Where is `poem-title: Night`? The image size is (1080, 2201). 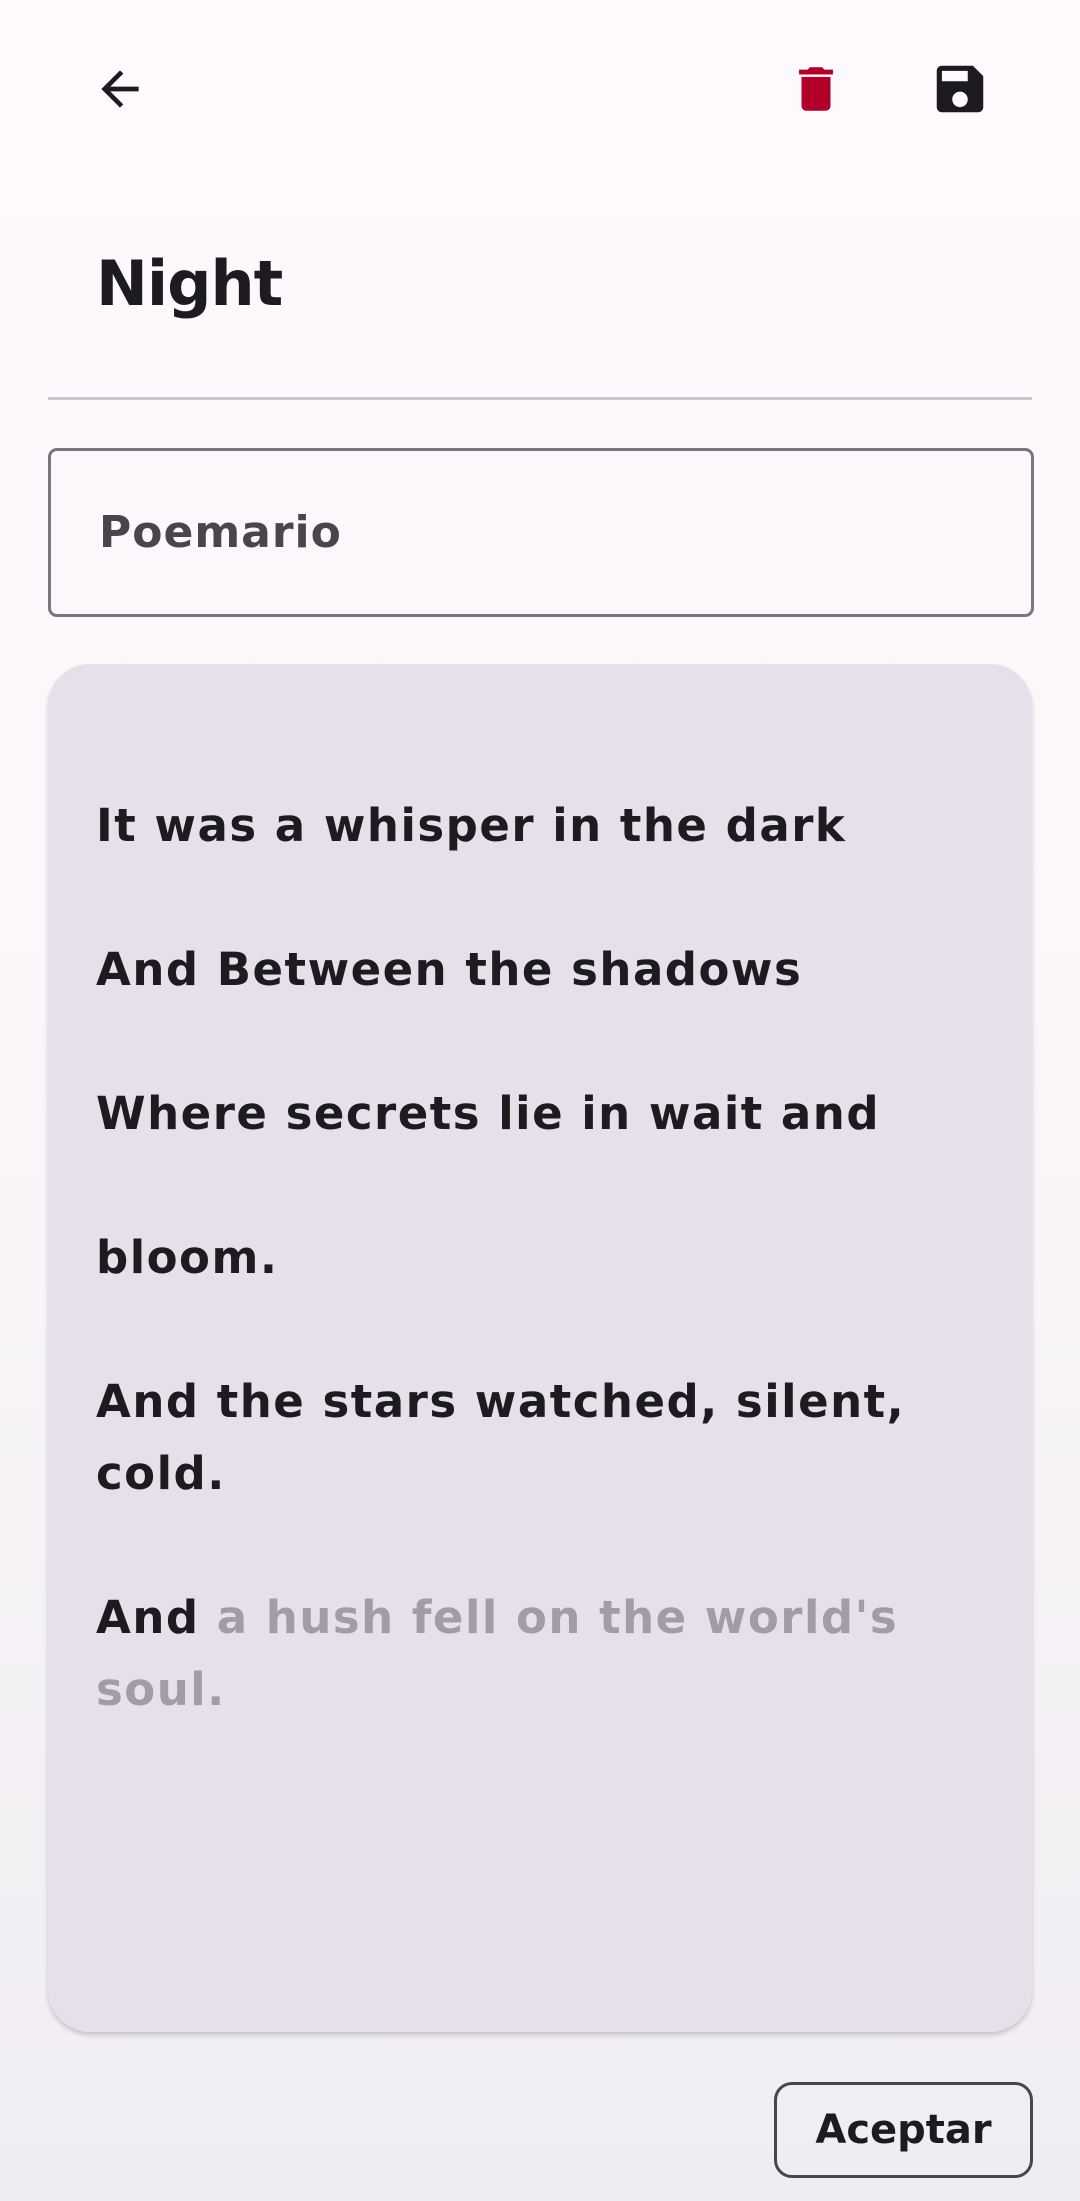 poem-title: Night is located at coordinates (189, 284).